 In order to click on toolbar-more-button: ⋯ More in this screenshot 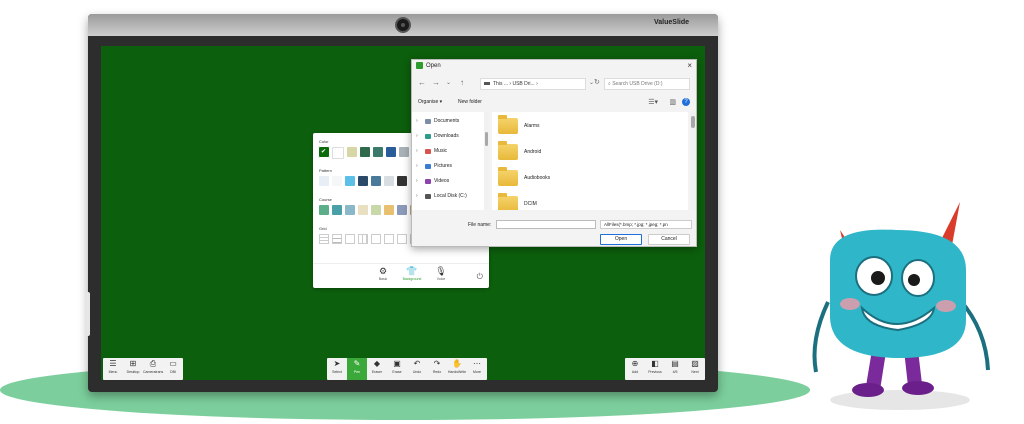, I will do `click(477, 369)`.